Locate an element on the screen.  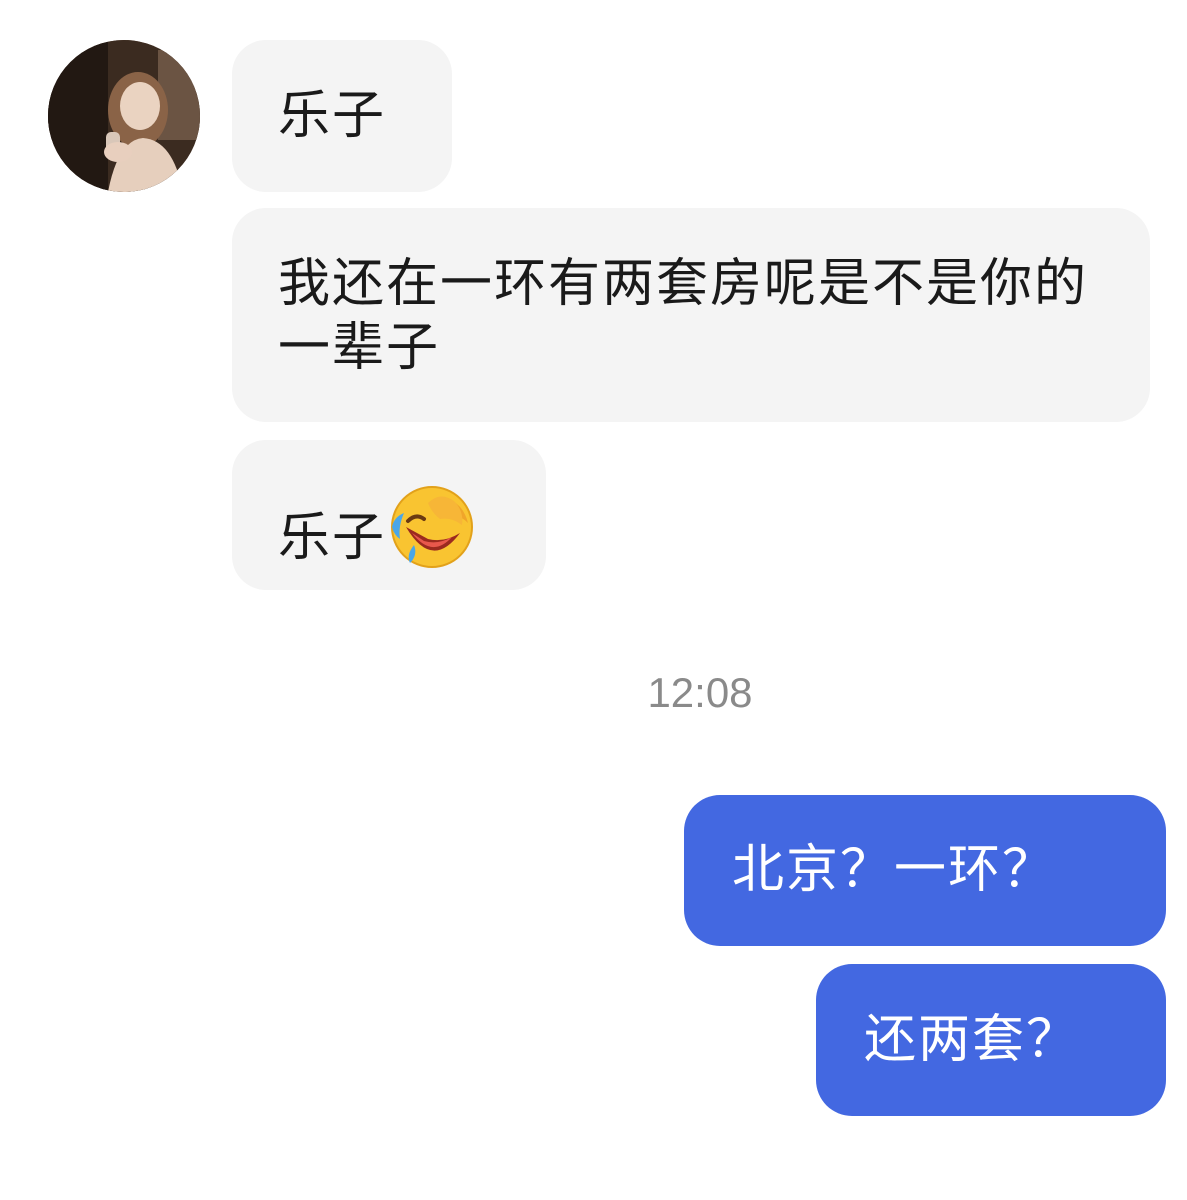
message-text: 我还在一环有两套房呢是不是你的一辈子 is located at coordinates (683, 316).